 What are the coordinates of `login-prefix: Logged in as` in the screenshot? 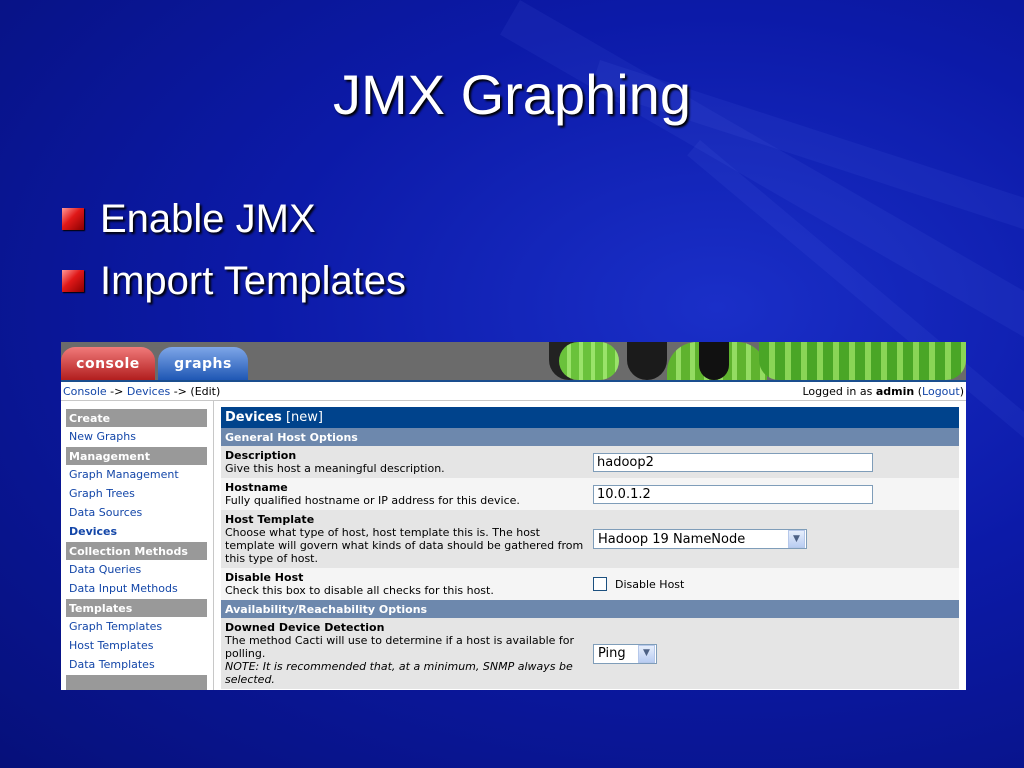 It's located at (839, 391).